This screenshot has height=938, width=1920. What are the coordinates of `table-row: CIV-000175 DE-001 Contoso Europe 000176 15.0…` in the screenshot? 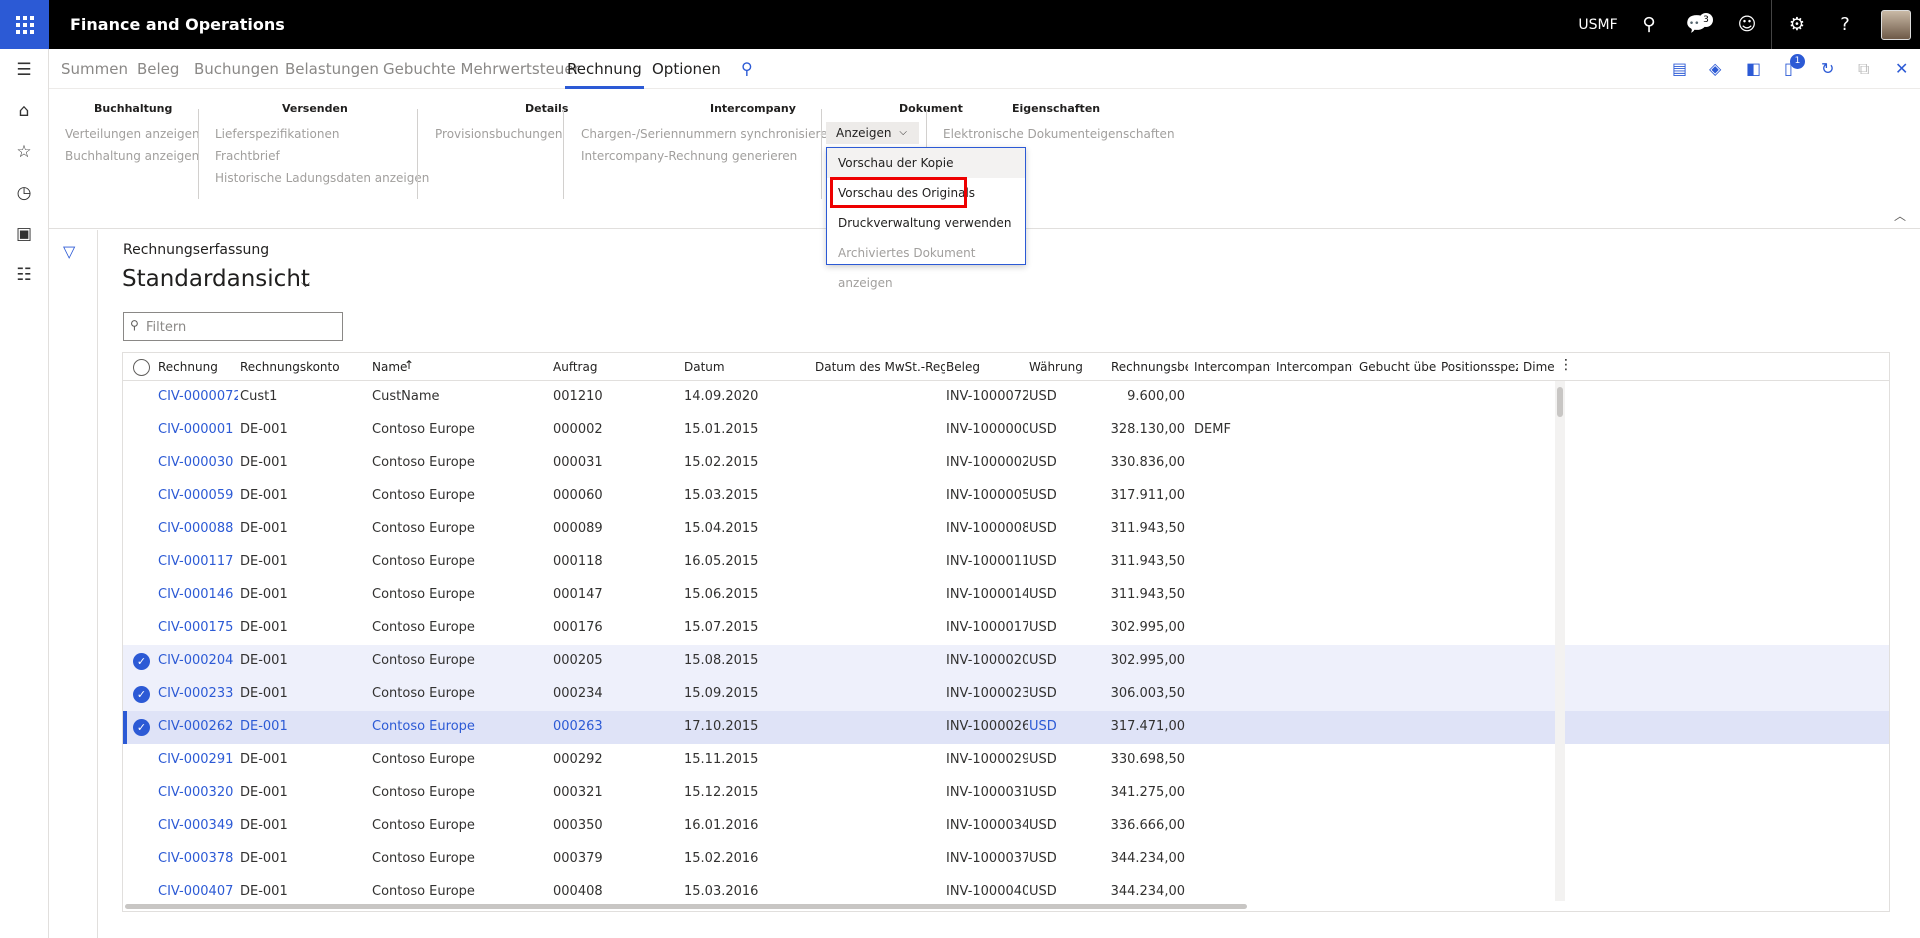 It's located at (1006, 628).